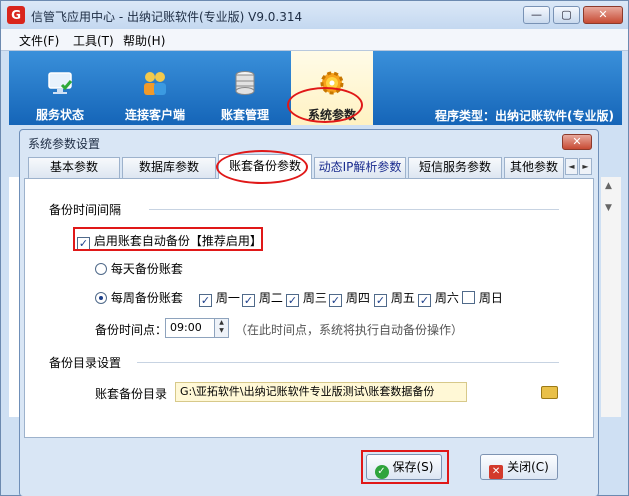 Image resolution: width=629 pixels, height=496 pixels. Describe the element at coordinates (101, 269) in the screenshot. I see `radio-icon` at that location.